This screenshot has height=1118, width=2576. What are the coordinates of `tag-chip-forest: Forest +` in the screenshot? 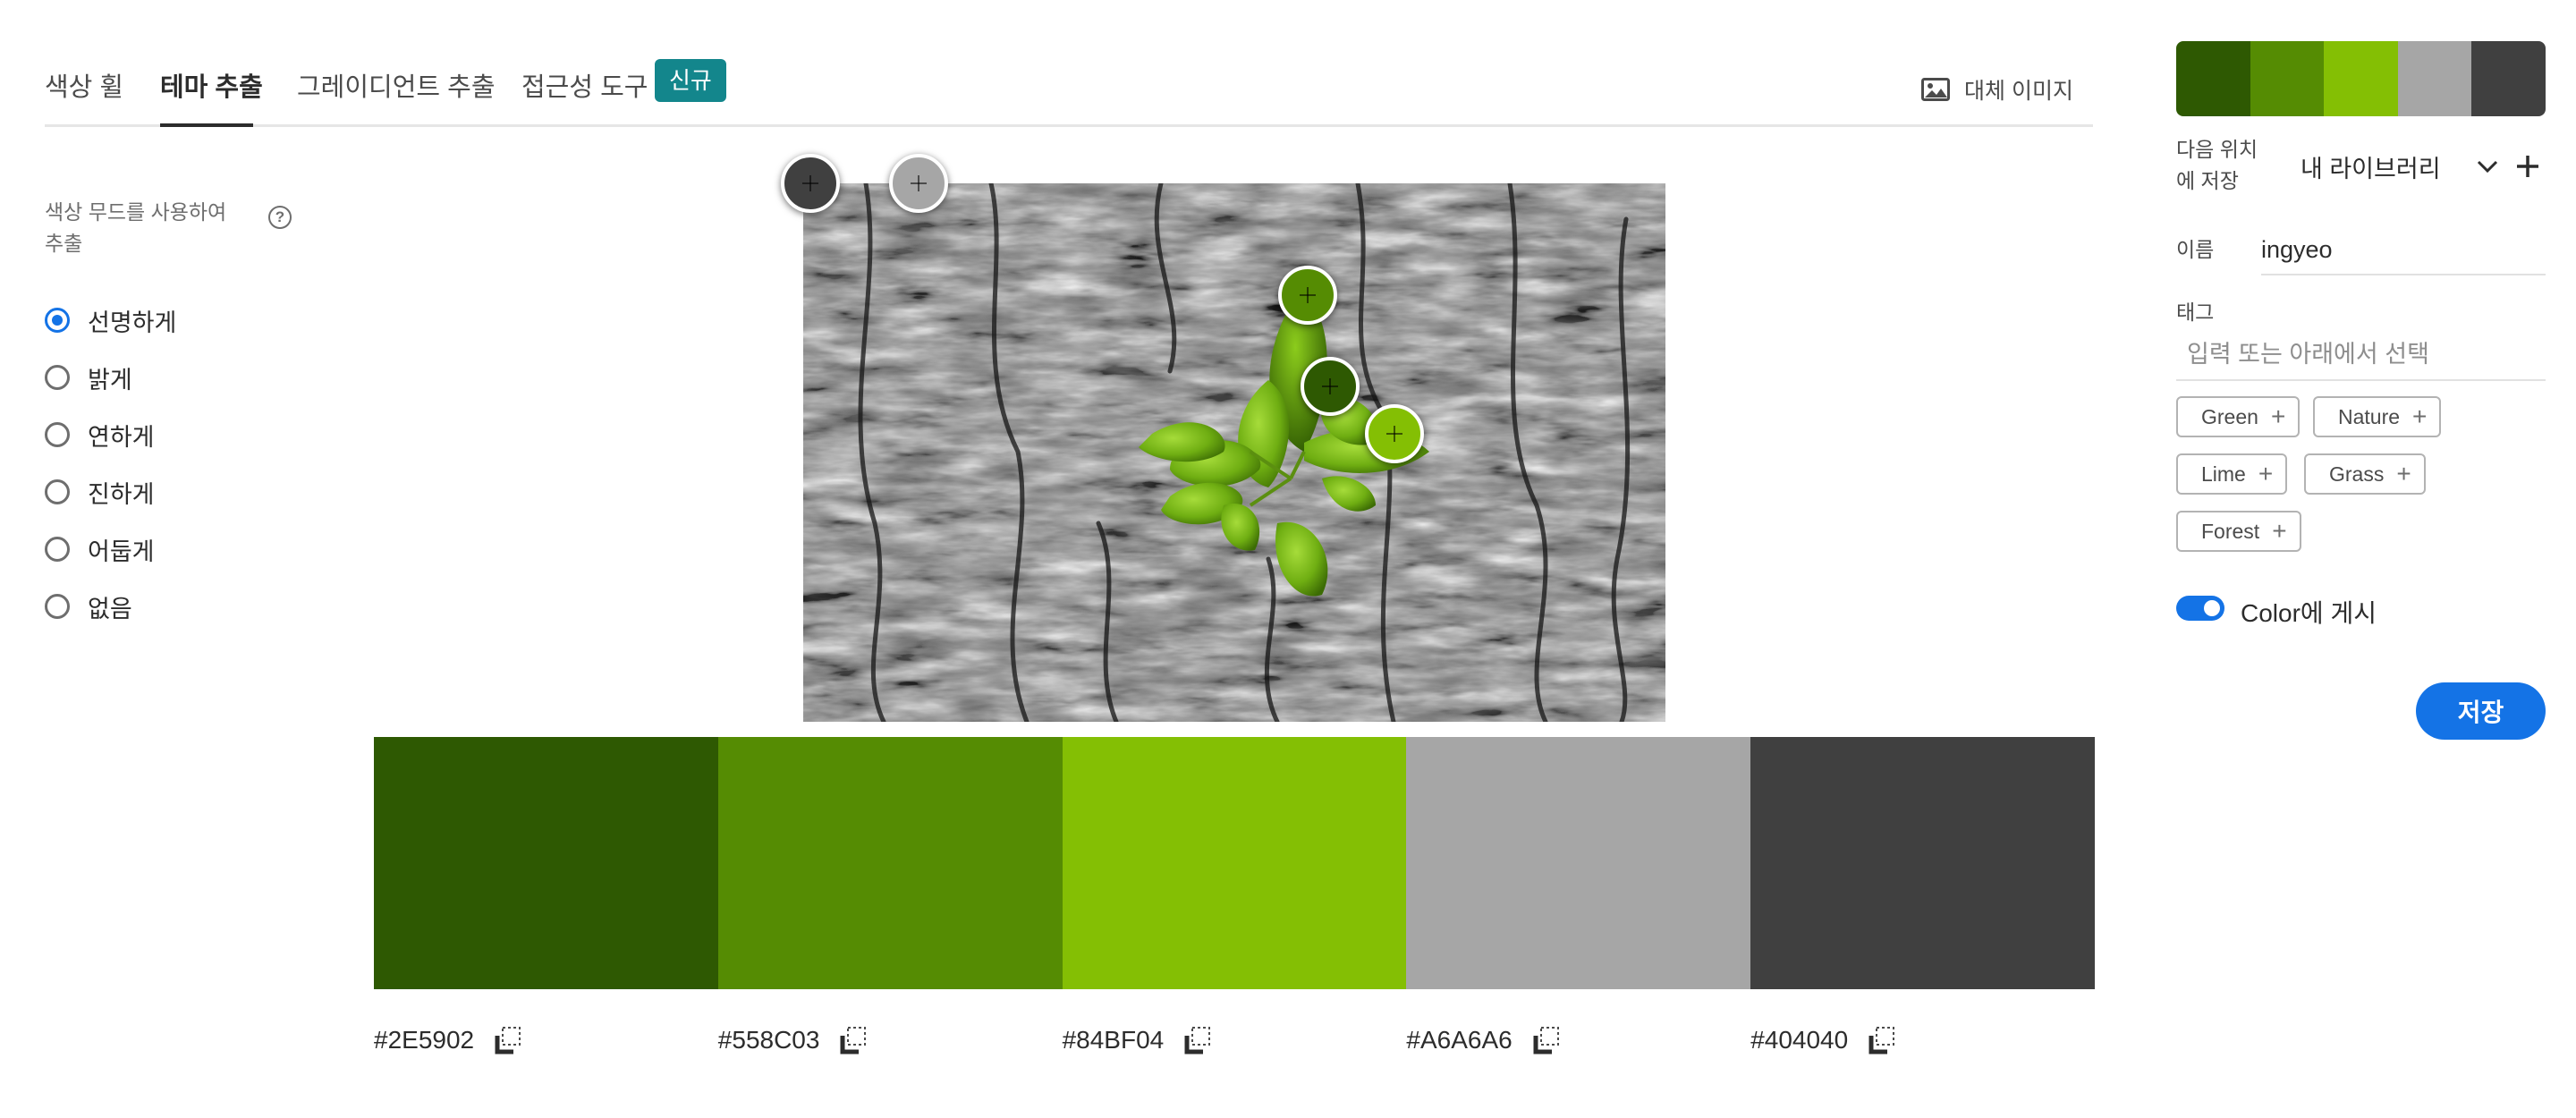 It's located at (2238, 532).